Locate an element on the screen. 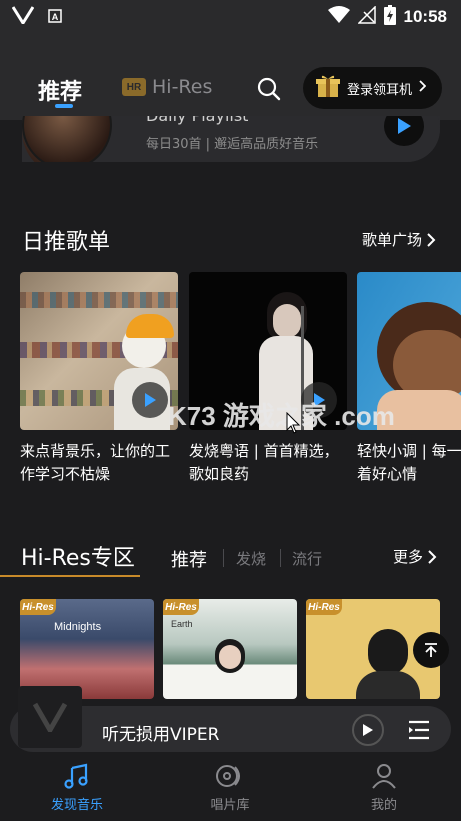 This screenshot has height=821, width=461. watermark-text: K73 游戏之家 .com is located at coordinates (281, 416).